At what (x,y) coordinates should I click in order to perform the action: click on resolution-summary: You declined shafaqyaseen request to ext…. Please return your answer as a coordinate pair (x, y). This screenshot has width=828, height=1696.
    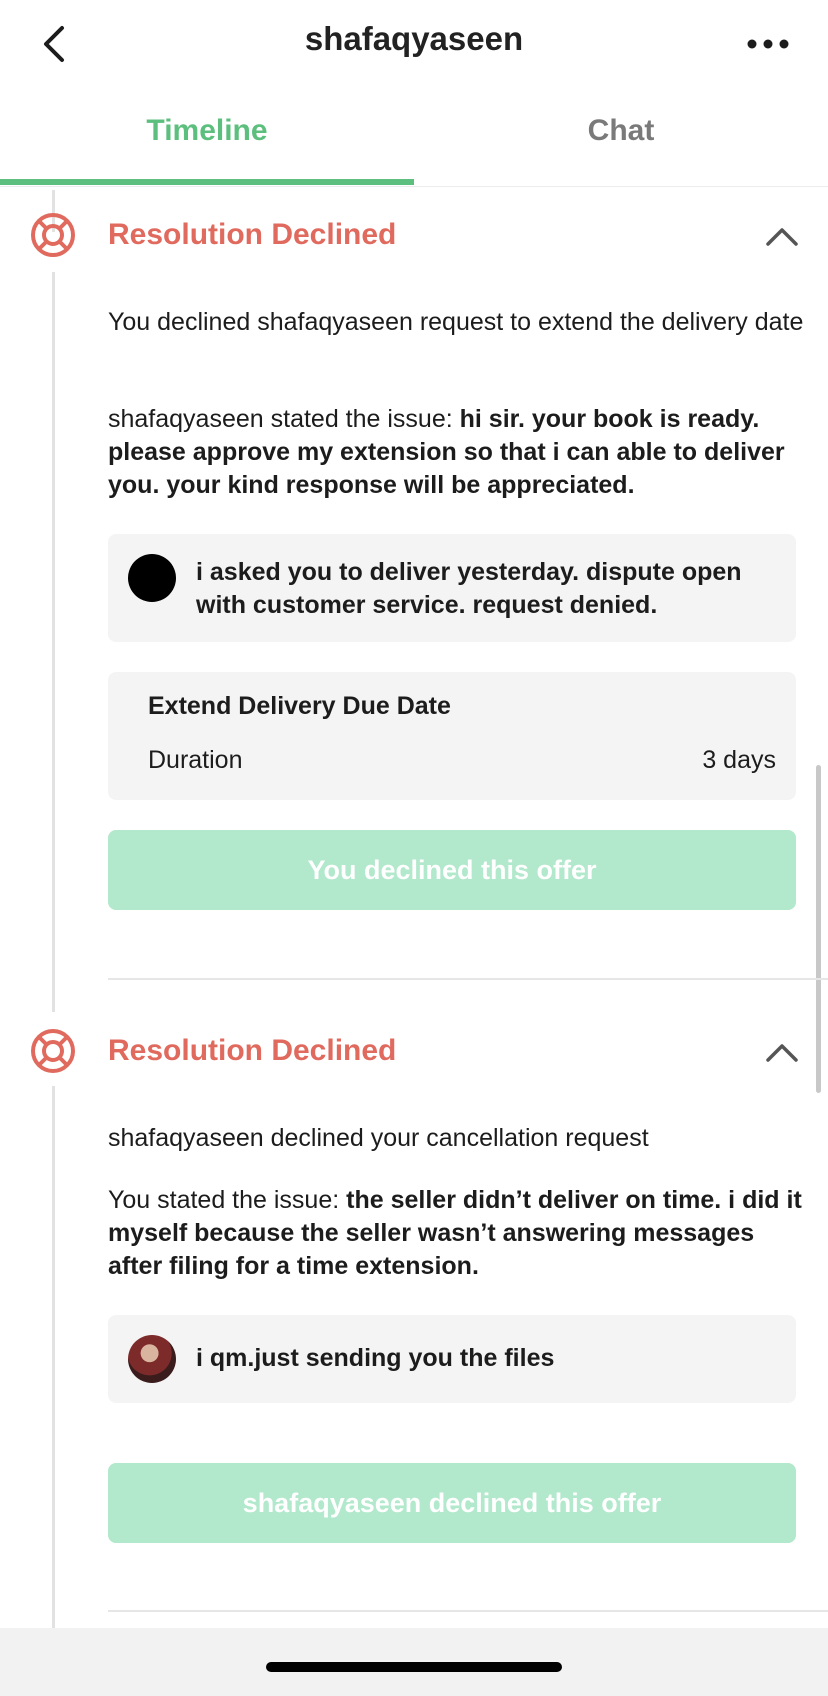
    Looking at the image, I should click on (456, 322).